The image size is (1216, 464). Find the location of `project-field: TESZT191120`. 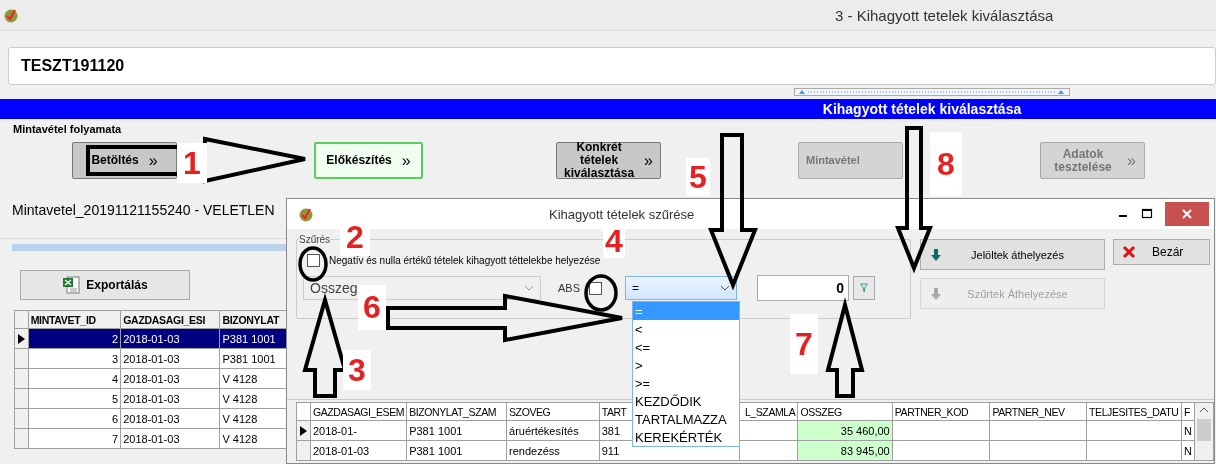

project-field: TESZT191120 is located at coordinates (612, 66).